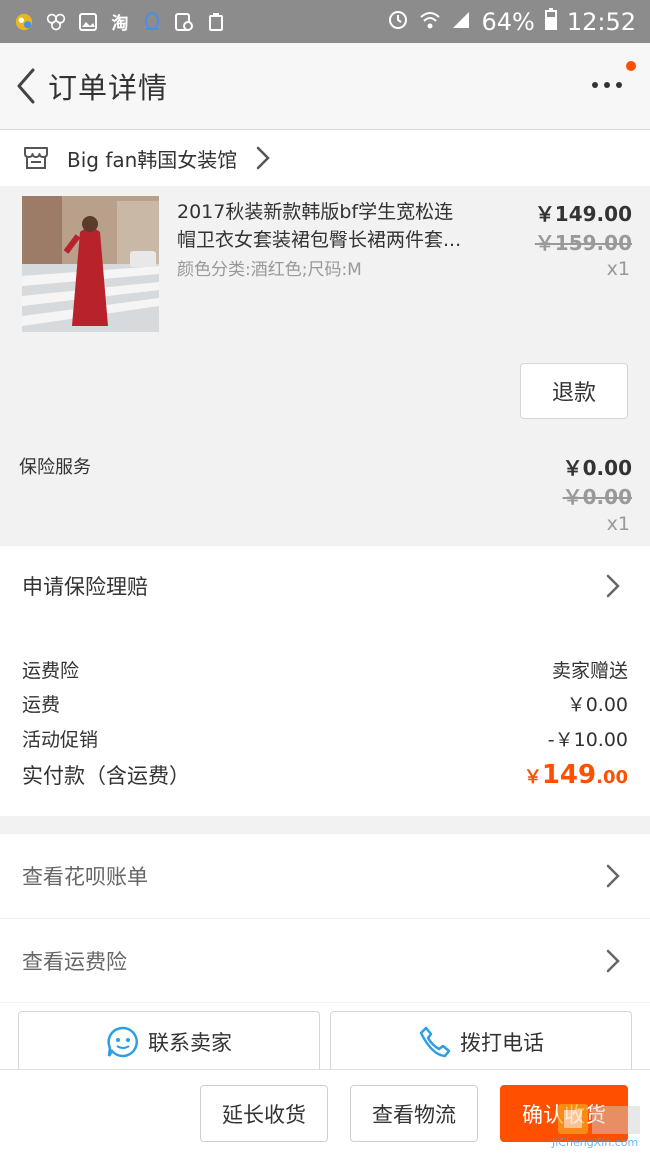  I want to click on total-paid-value: ￥149.00, so click(576, 775).